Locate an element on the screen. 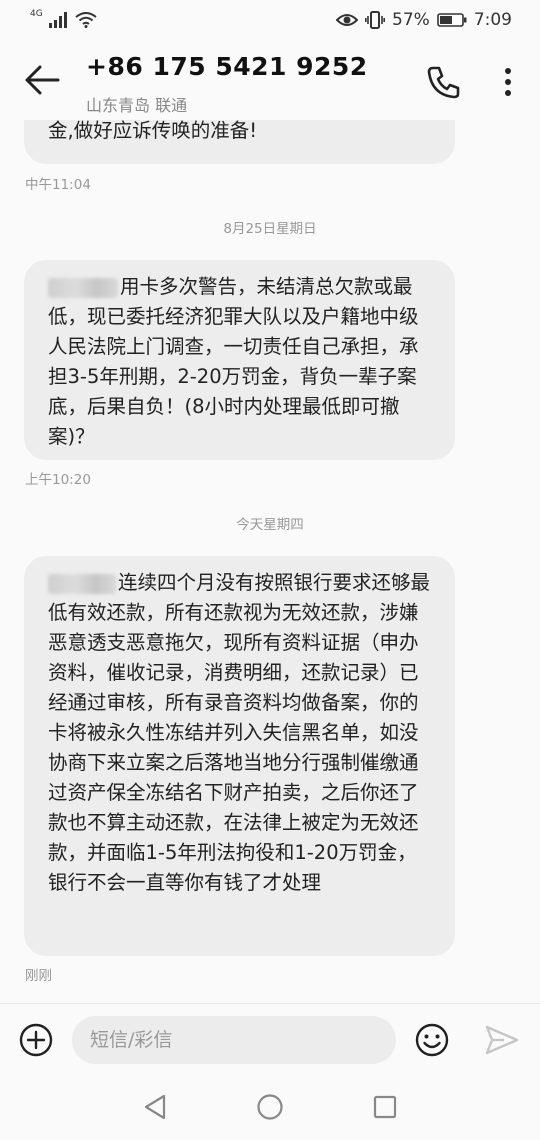 The image size is (540, 1140). status-left: 4G is located at coordinates (63, 18).